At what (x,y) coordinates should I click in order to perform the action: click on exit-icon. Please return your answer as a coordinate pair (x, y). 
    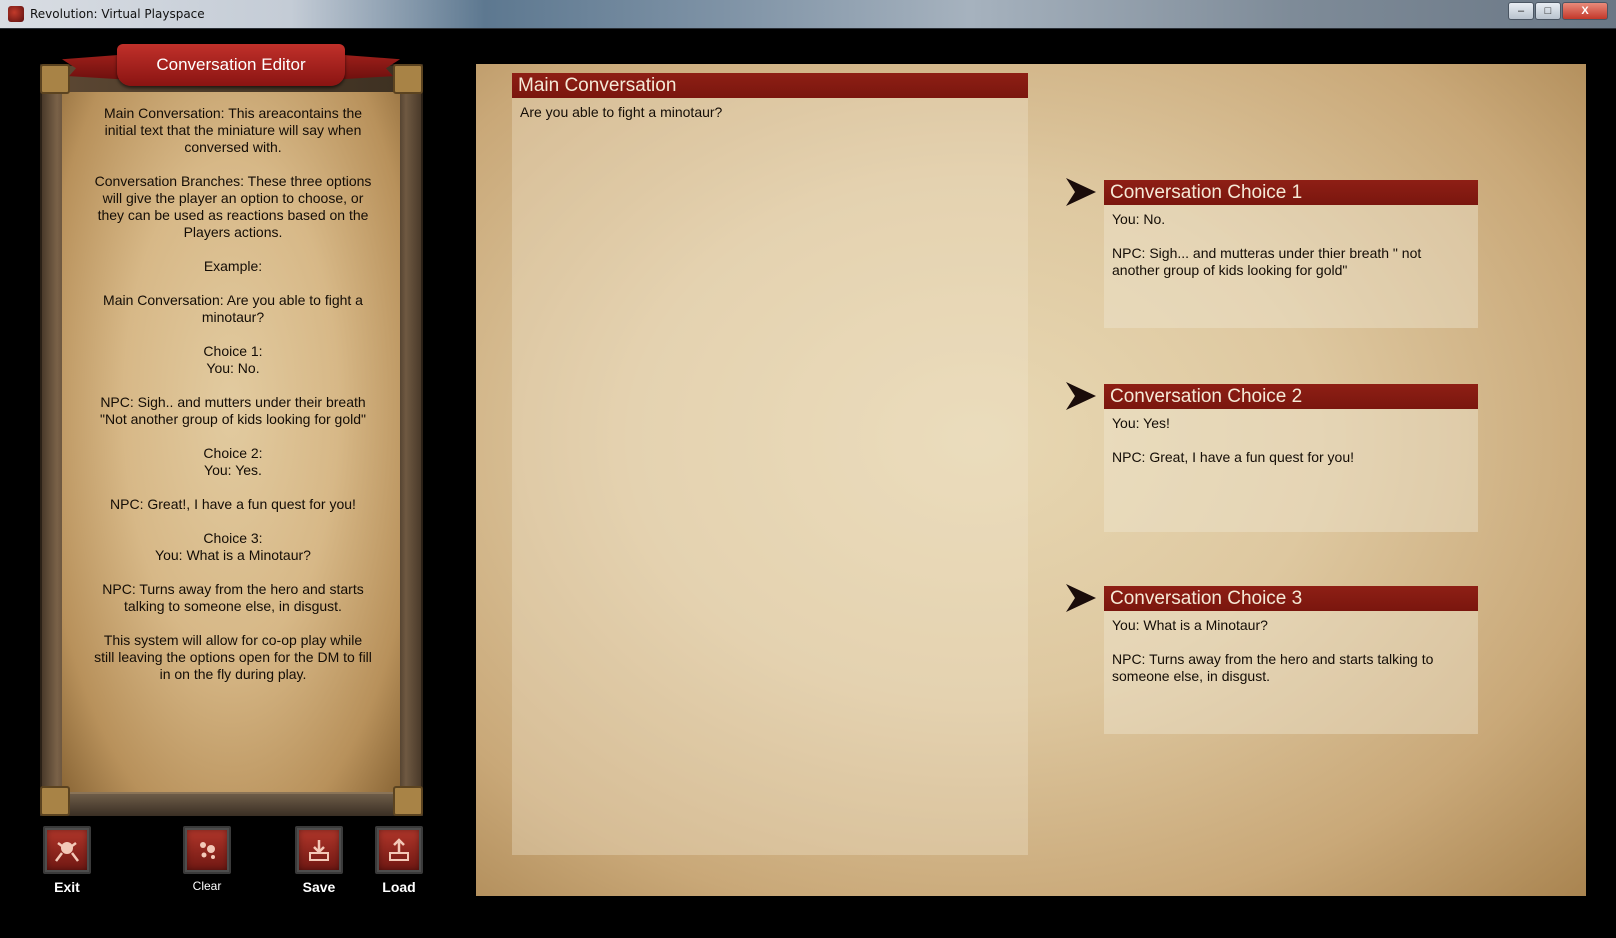
    Looking at the image, I should click on (67, 850).